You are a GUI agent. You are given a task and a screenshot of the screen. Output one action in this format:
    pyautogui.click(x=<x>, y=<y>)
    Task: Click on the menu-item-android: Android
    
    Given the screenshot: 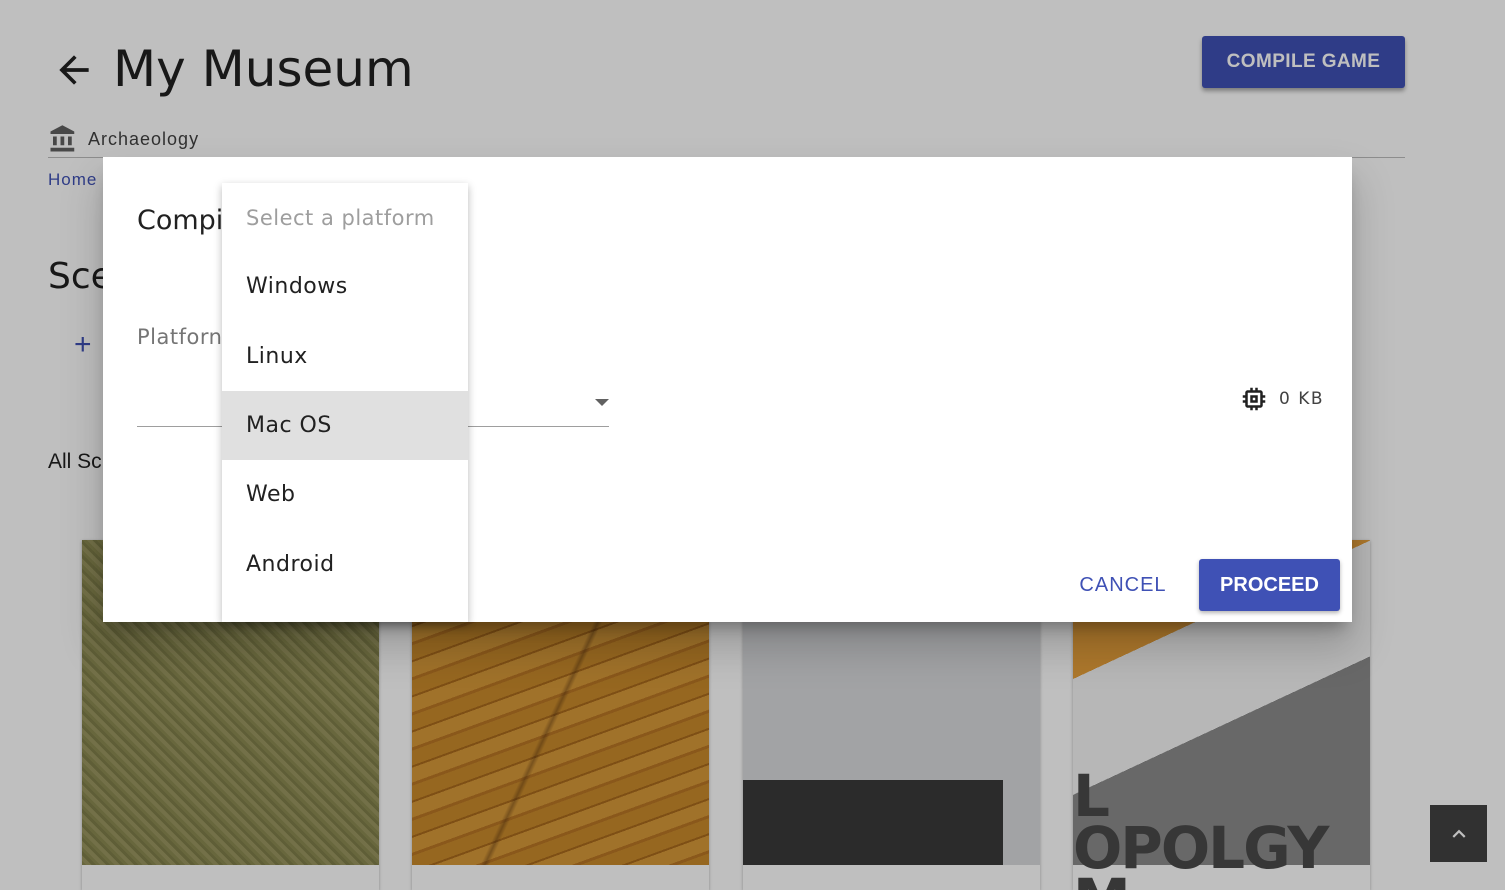 What is the action you would take?
    pyautogui.click(x=345, y=563)
    